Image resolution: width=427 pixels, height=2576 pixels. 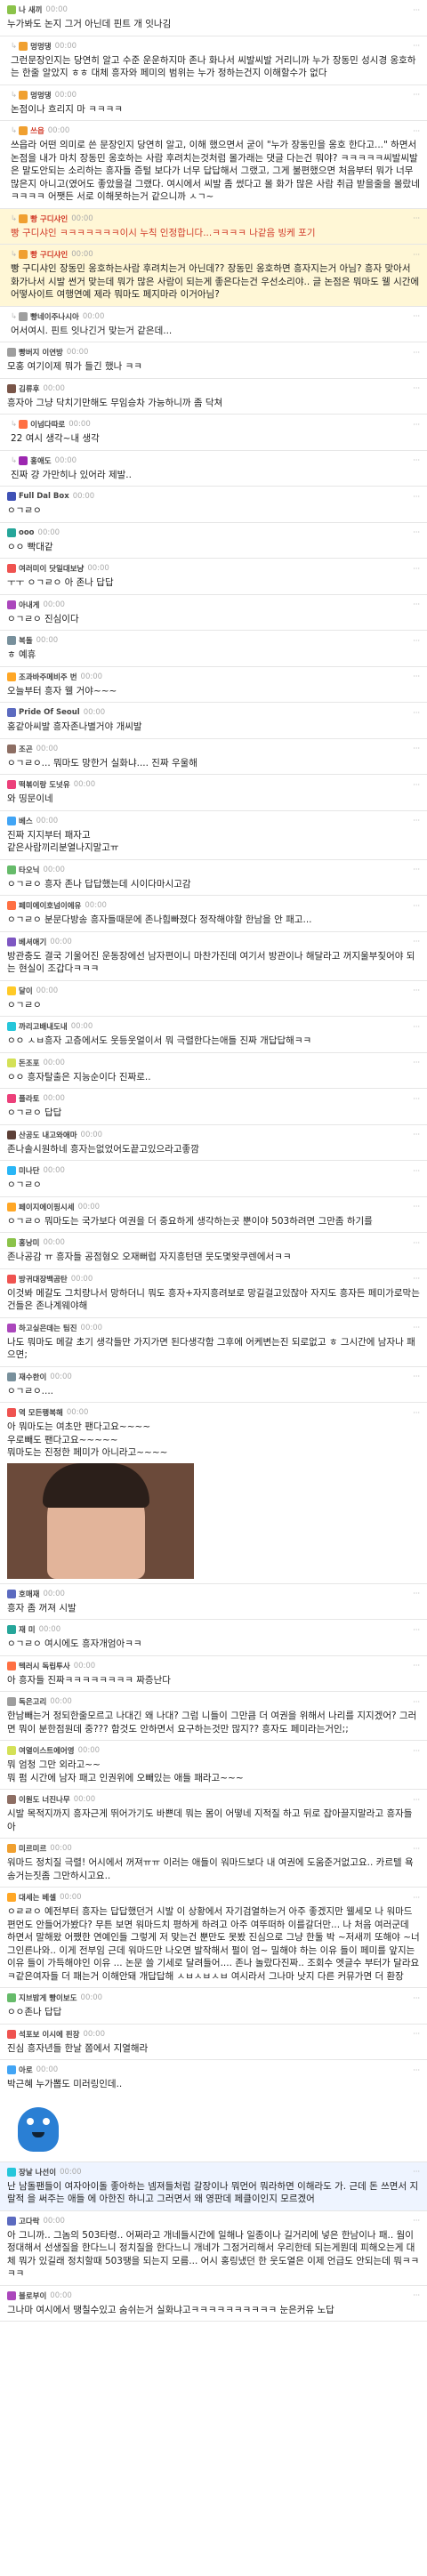 I want to click on nickname: 블로부이, so click(x=32, y=2295).